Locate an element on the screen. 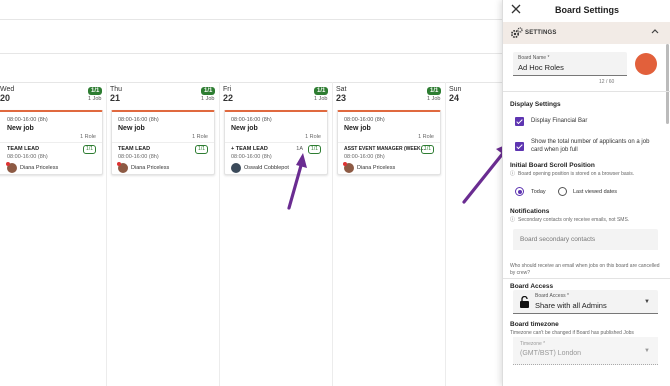 The image size is (670, 386). secondary-contacts-input: Board secondary contacts is located at coordinates (585, 239).